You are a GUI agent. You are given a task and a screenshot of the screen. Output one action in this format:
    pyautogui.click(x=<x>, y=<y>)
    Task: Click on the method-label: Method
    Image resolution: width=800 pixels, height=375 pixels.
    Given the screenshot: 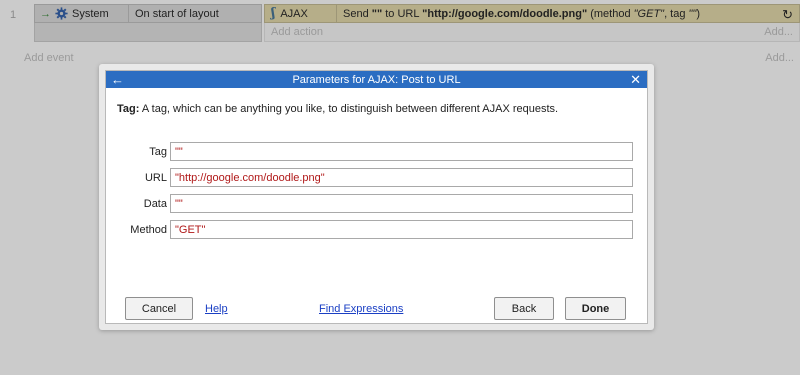 What is the action you would take?
    pyautogui.click(x=148, y=230)
    